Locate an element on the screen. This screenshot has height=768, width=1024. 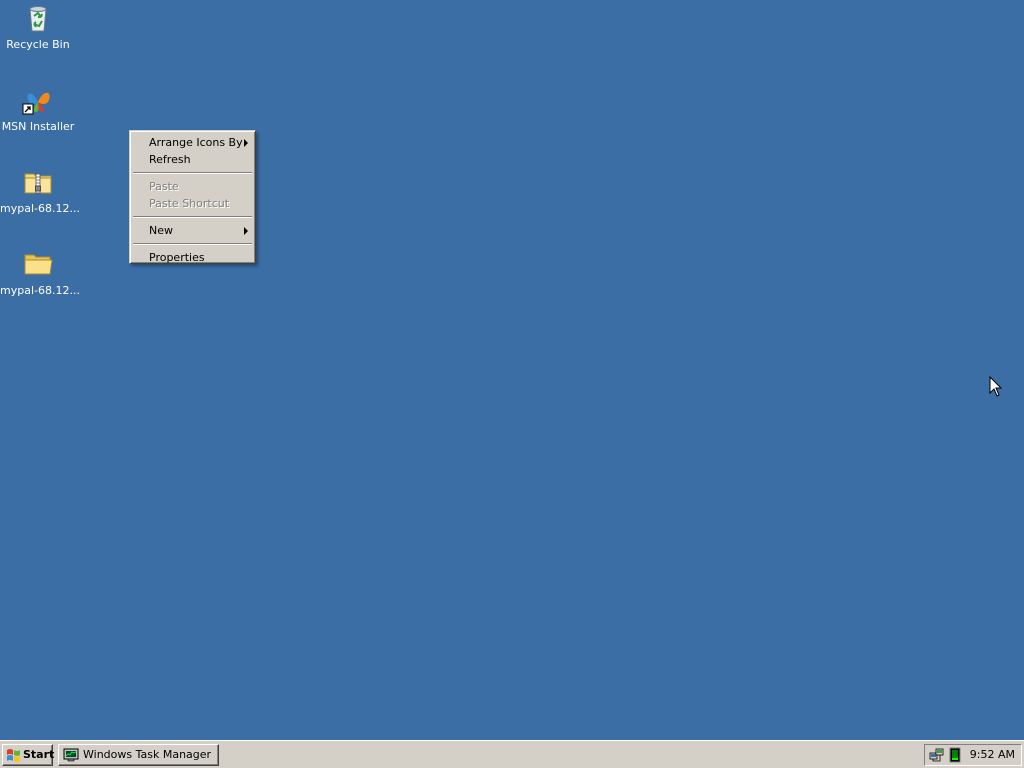
task-manager-icon is located at coordinates (71, 755).